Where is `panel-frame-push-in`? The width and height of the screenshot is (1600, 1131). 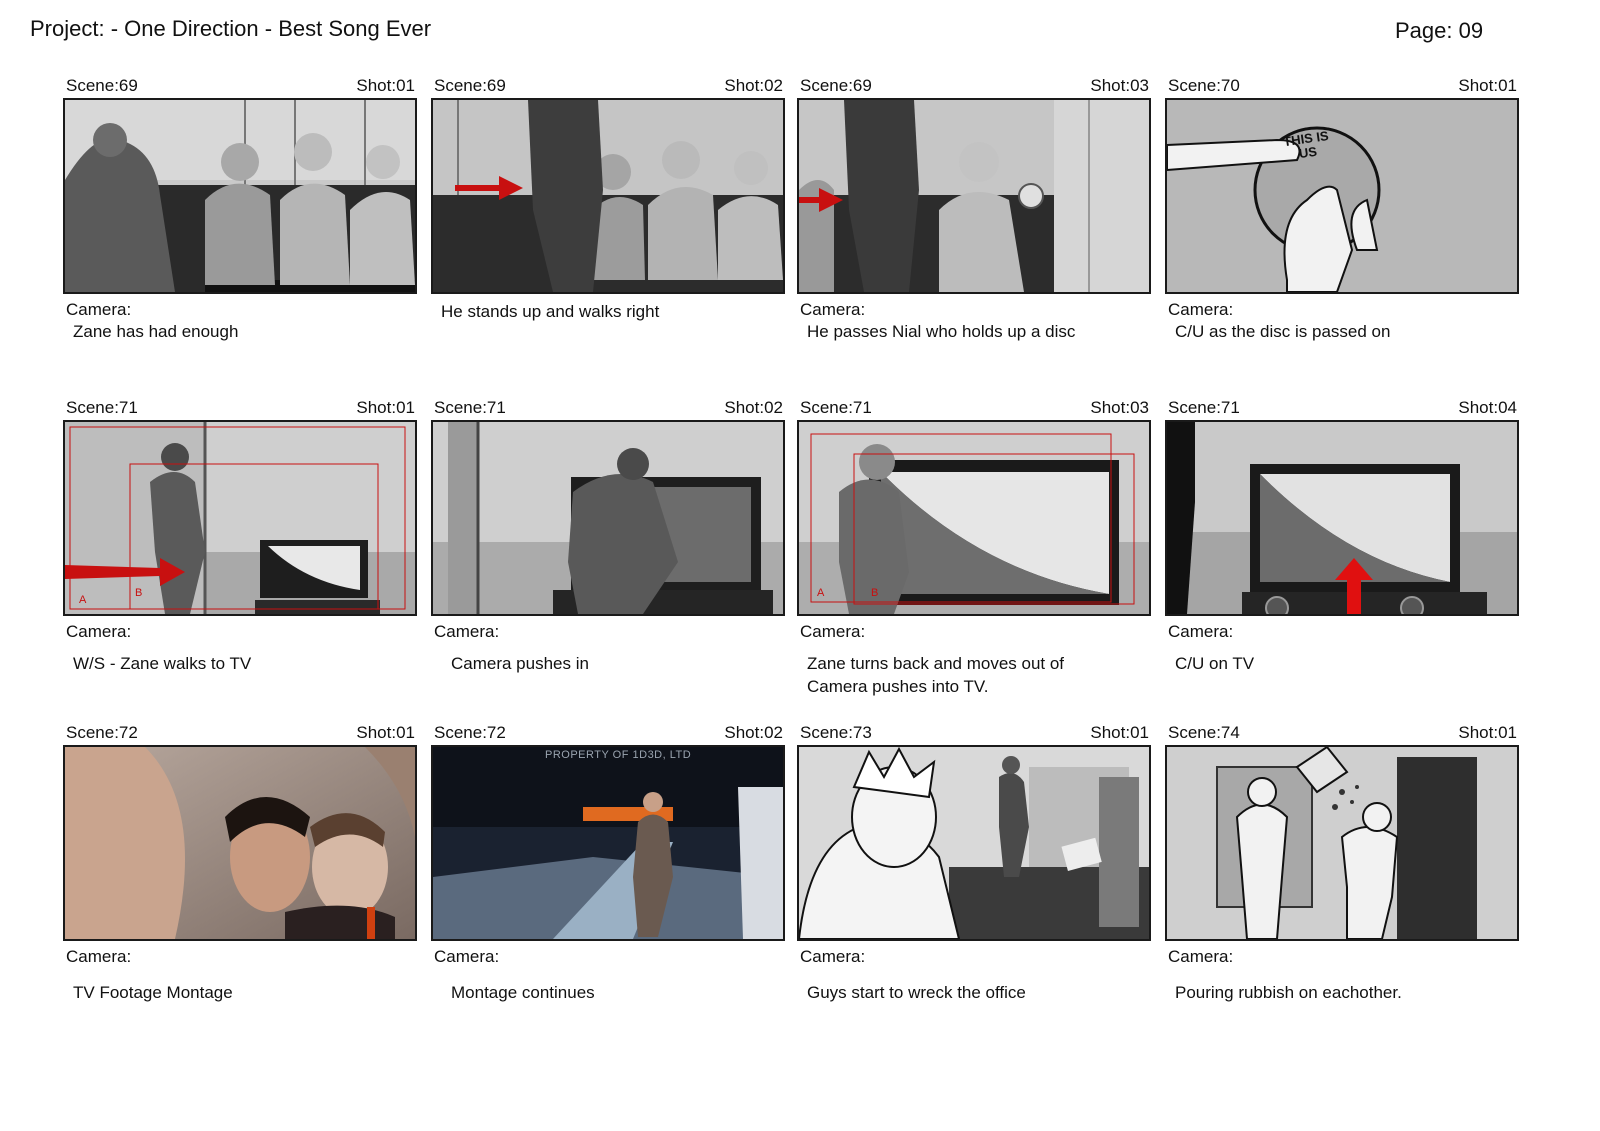 panel-frame-push-in is located at coordinates (608, 518).